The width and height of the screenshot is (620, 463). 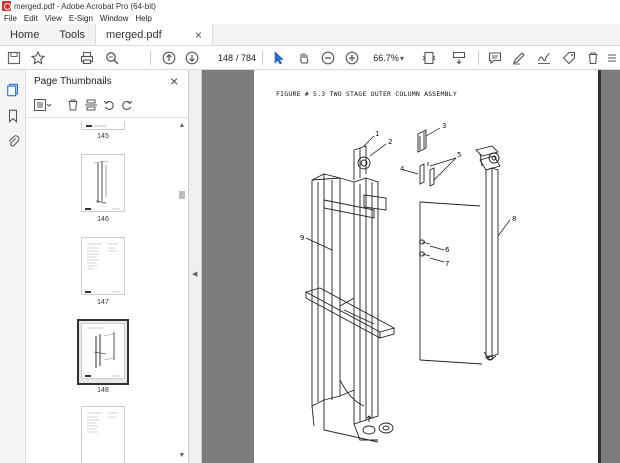 I want to click on menu-window: Window, so click(x=114, y=18).